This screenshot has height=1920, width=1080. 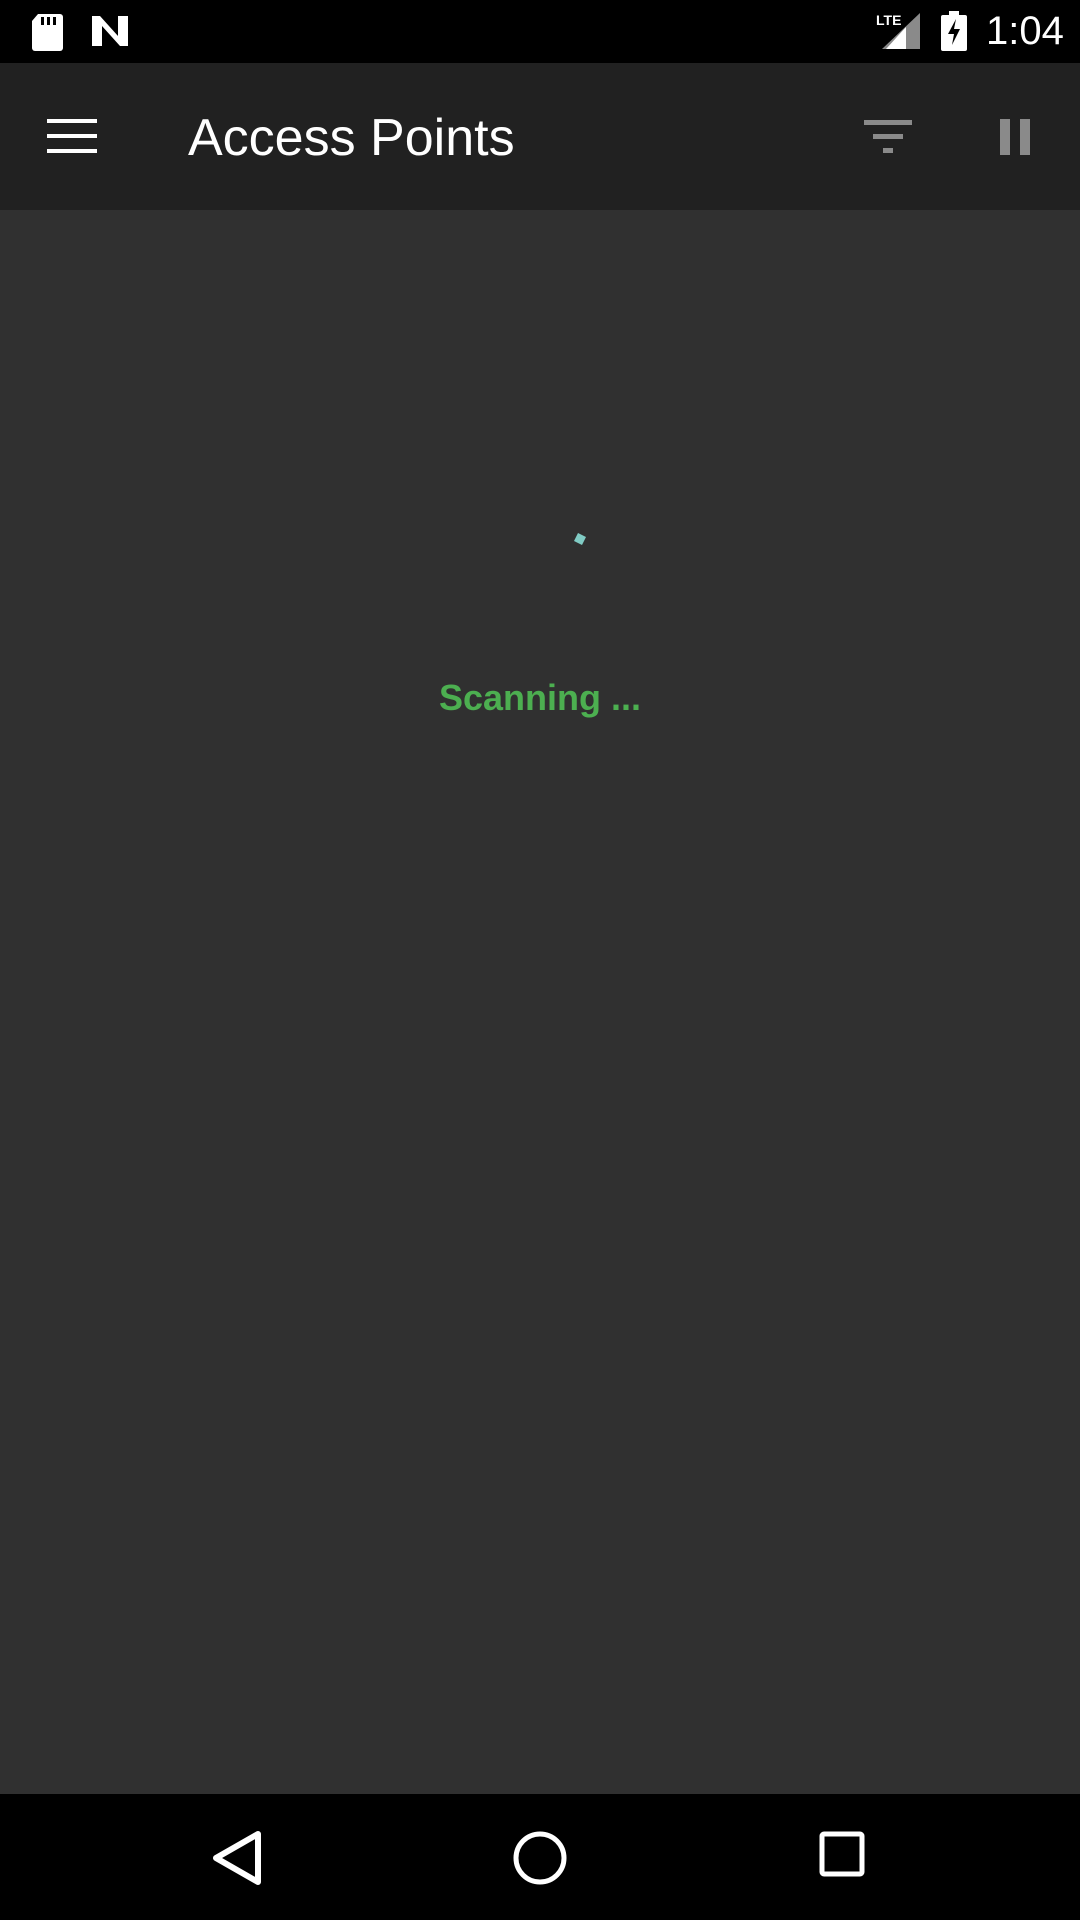 I want to click on sd-card-icon, so click(x=47, y=34).